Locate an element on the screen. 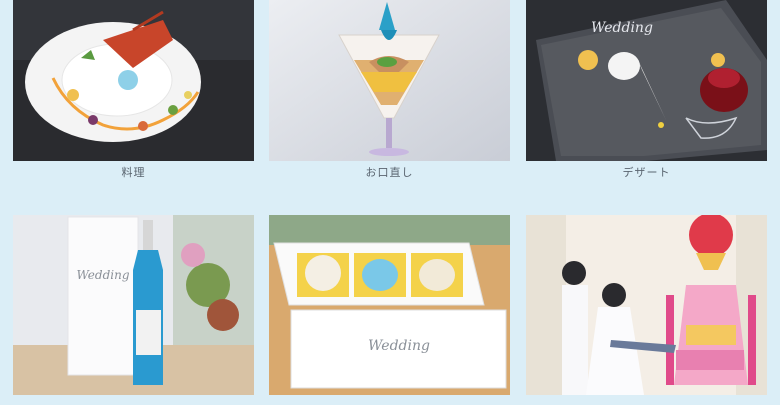  sweets-box-photo: Wedding is located at coordinates (389, 305).